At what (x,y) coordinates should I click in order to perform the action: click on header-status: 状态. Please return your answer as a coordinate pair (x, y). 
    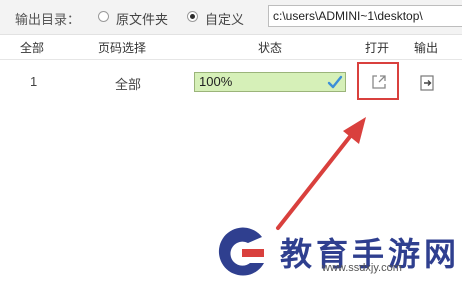
    Looking at the image, I should click on (270, 48).